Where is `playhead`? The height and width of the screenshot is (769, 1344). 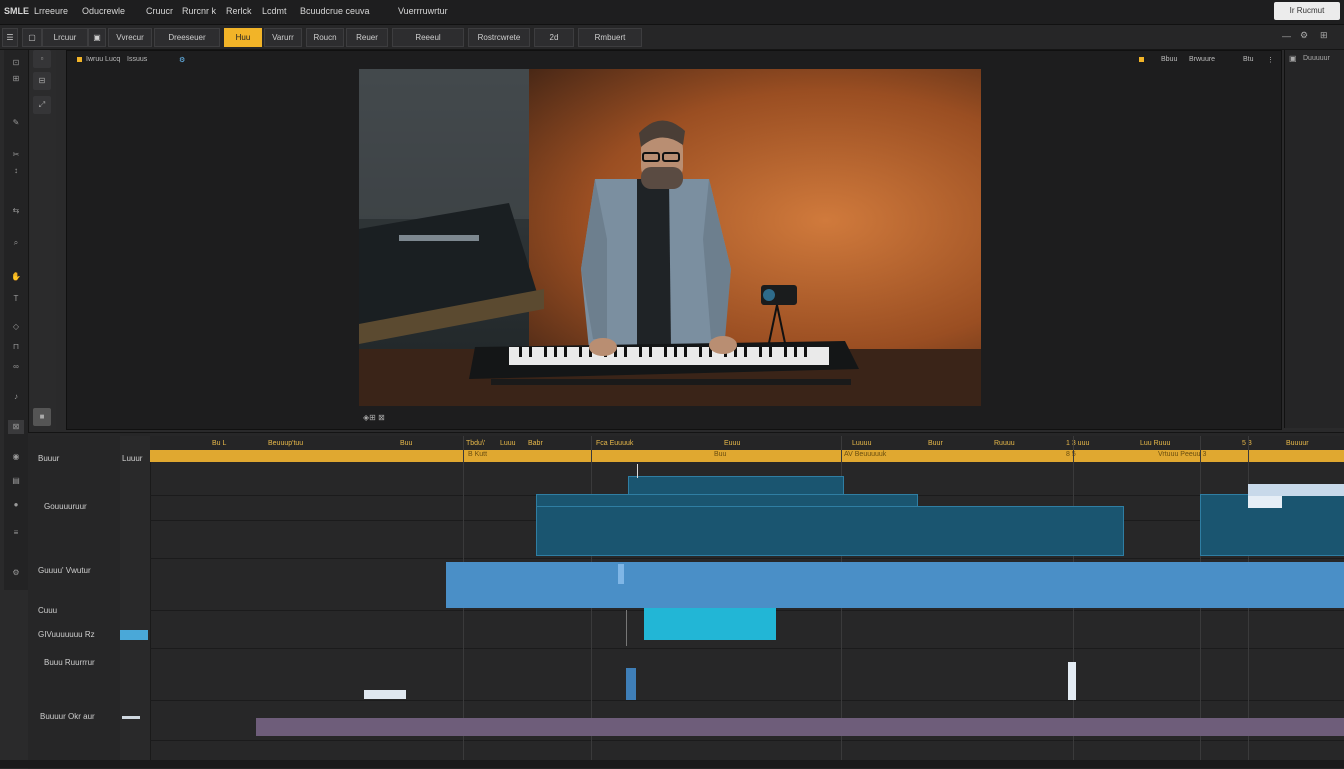 playhead is located at coordinates (637, 471).